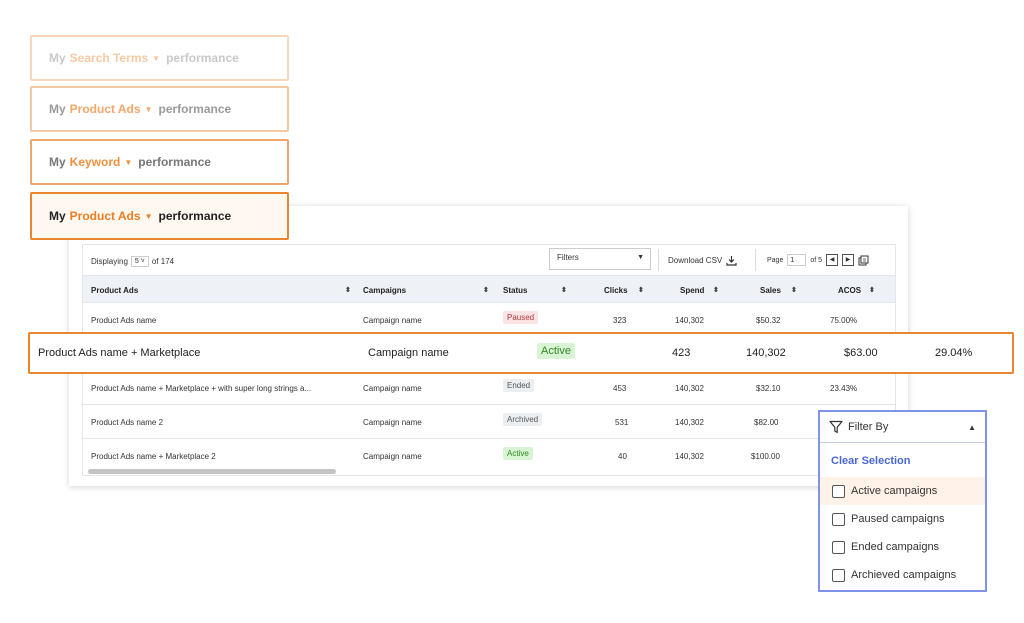 The width and height of the screenshot is (1024, 623). What do you see at coordinates (127, 422) in the screenshot?
I see `product-ad-name: Product Ads name 2` at bounding box center [127, 422].